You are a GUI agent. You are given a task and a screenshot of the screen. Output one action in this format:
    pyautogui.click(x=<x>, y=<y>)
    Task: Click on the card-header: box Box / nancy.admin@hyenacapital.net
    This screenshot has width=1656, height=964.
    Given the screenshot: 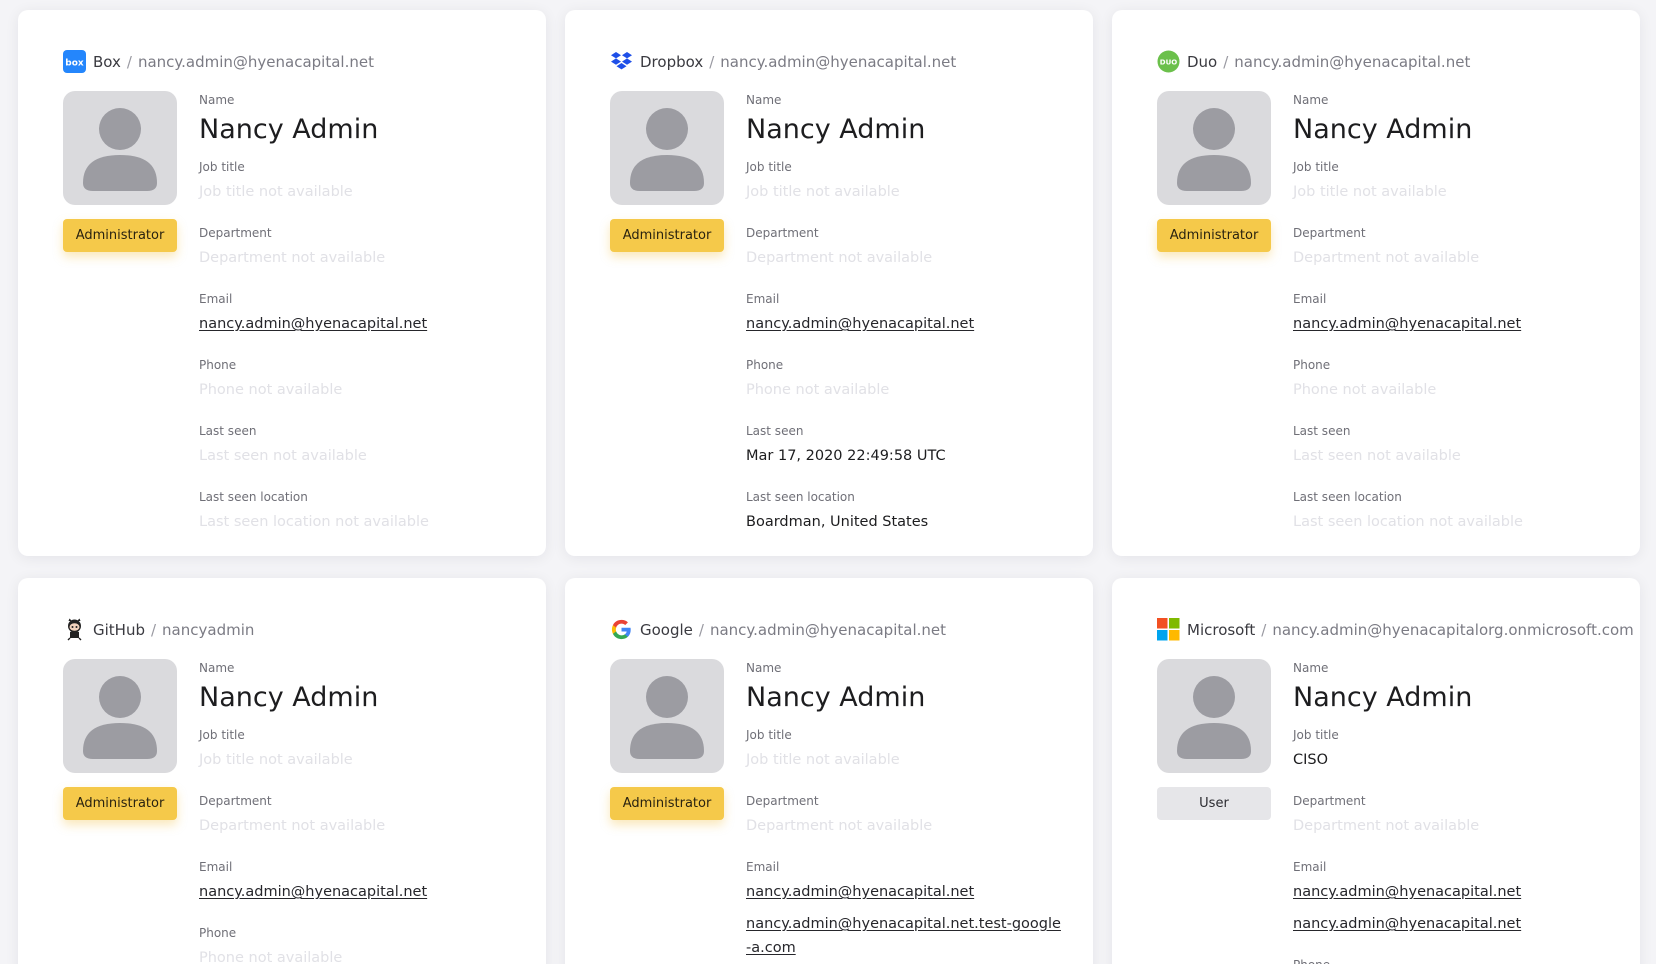 What is the action you would take?
    pyautogui.click(x=218, y=61)
    